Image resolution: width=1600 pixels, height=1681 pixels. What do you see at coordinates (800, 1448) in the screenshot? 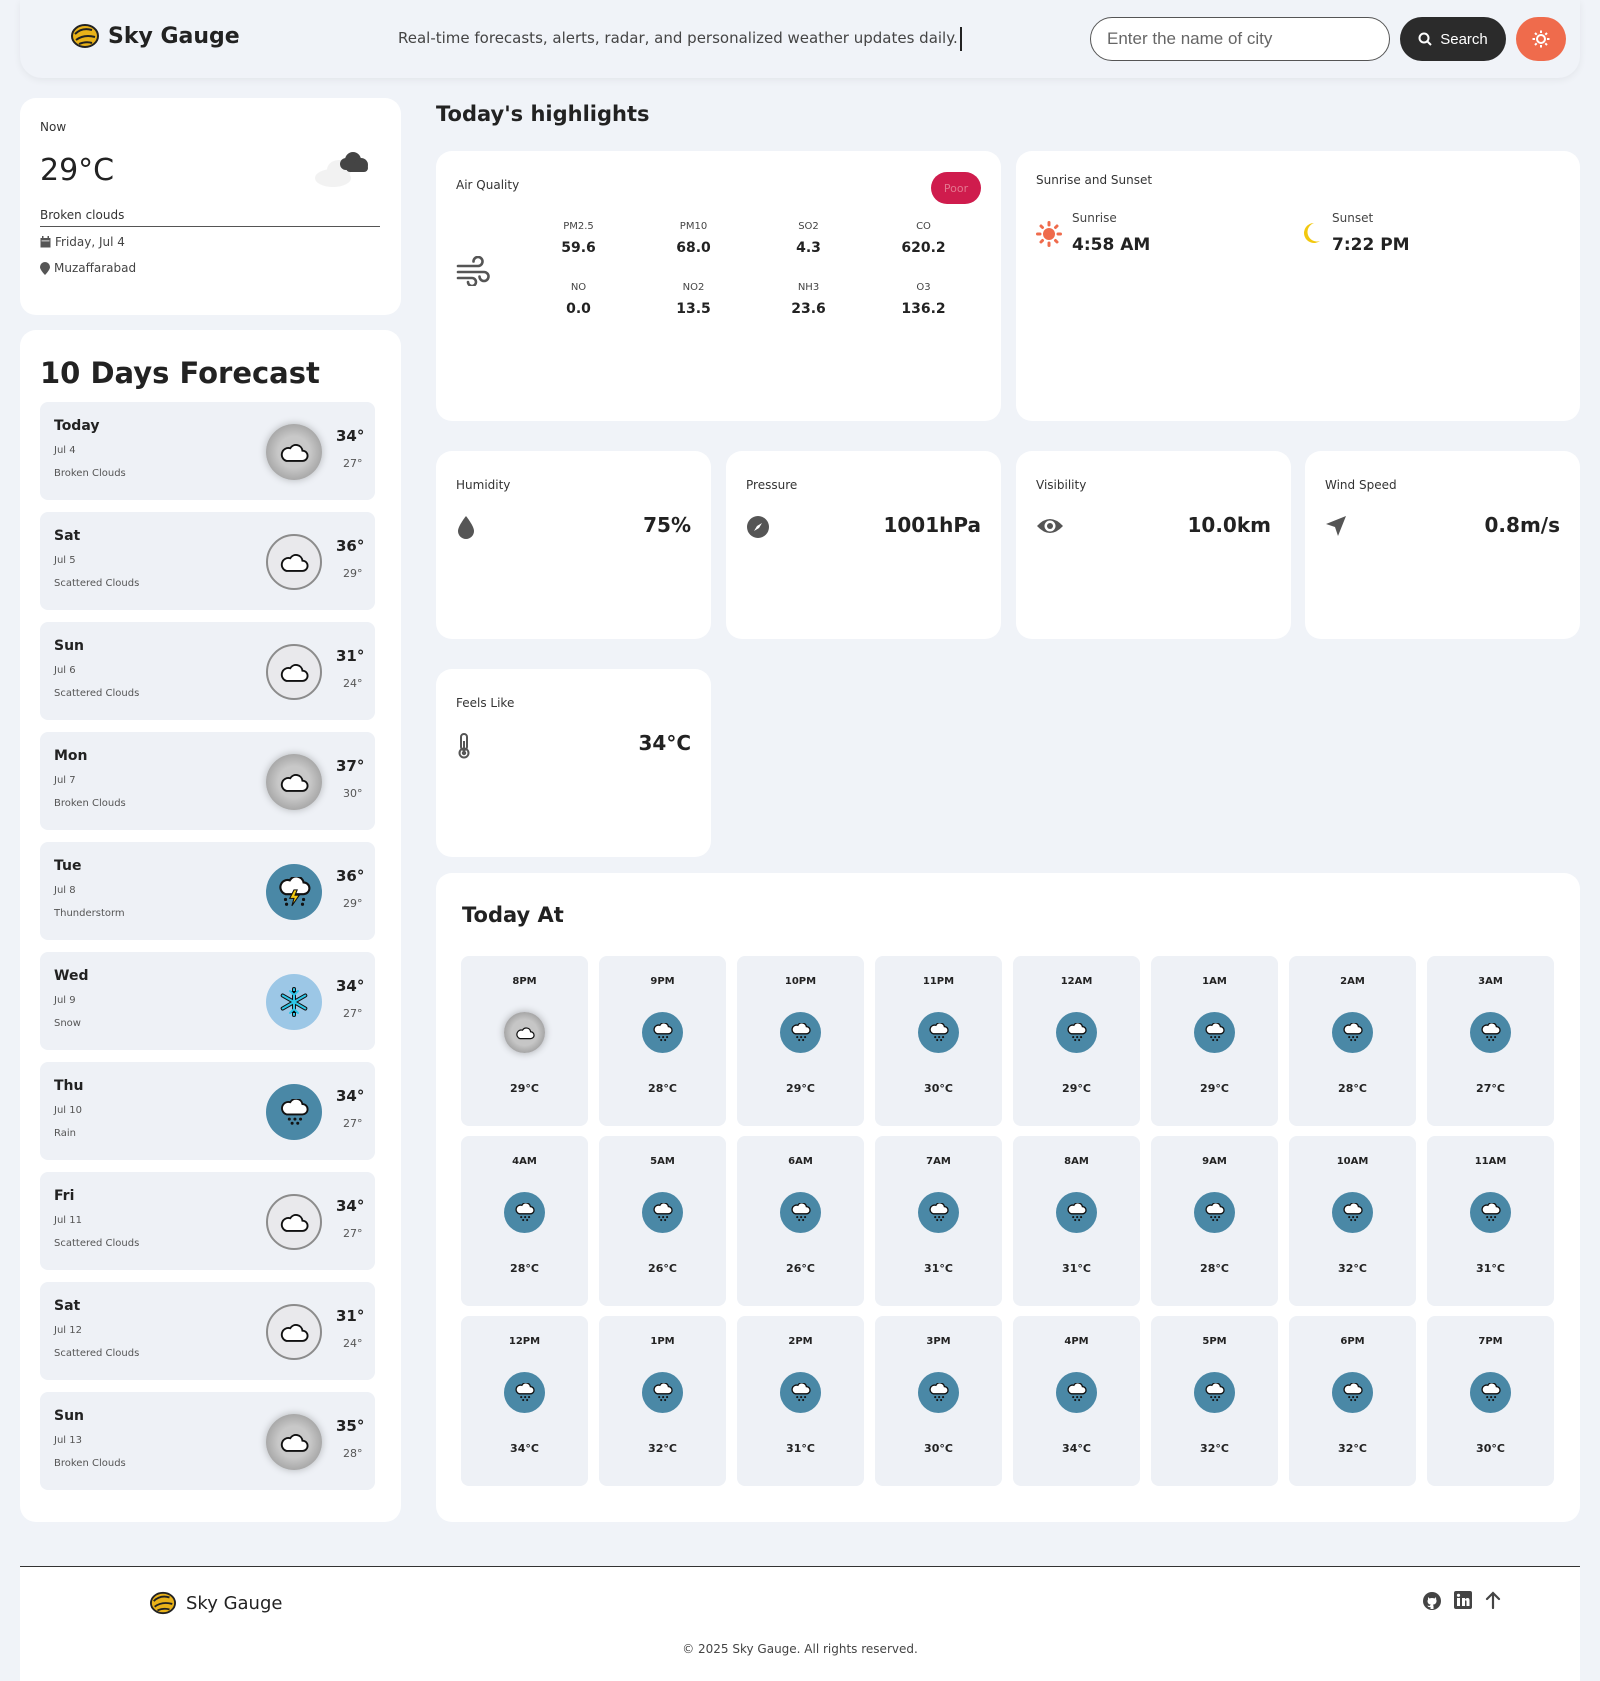
I see `hour-temperature: 31°C` at bounding box center [800, 1448].